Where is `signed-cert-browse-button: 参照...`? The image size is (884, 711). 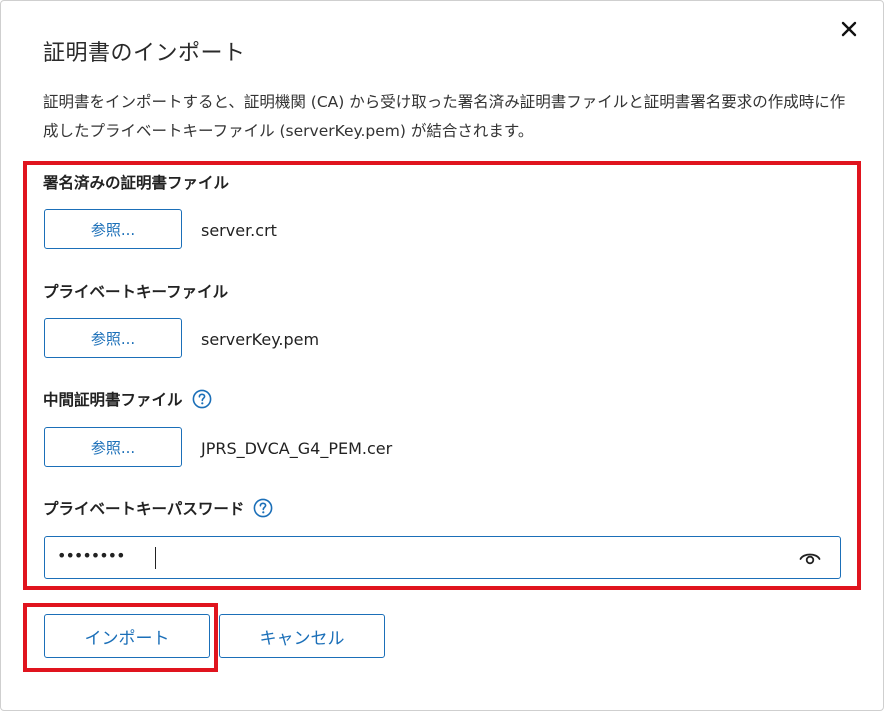
signed-cert-browse-button: 参照... is located at coordinates (113, 229).